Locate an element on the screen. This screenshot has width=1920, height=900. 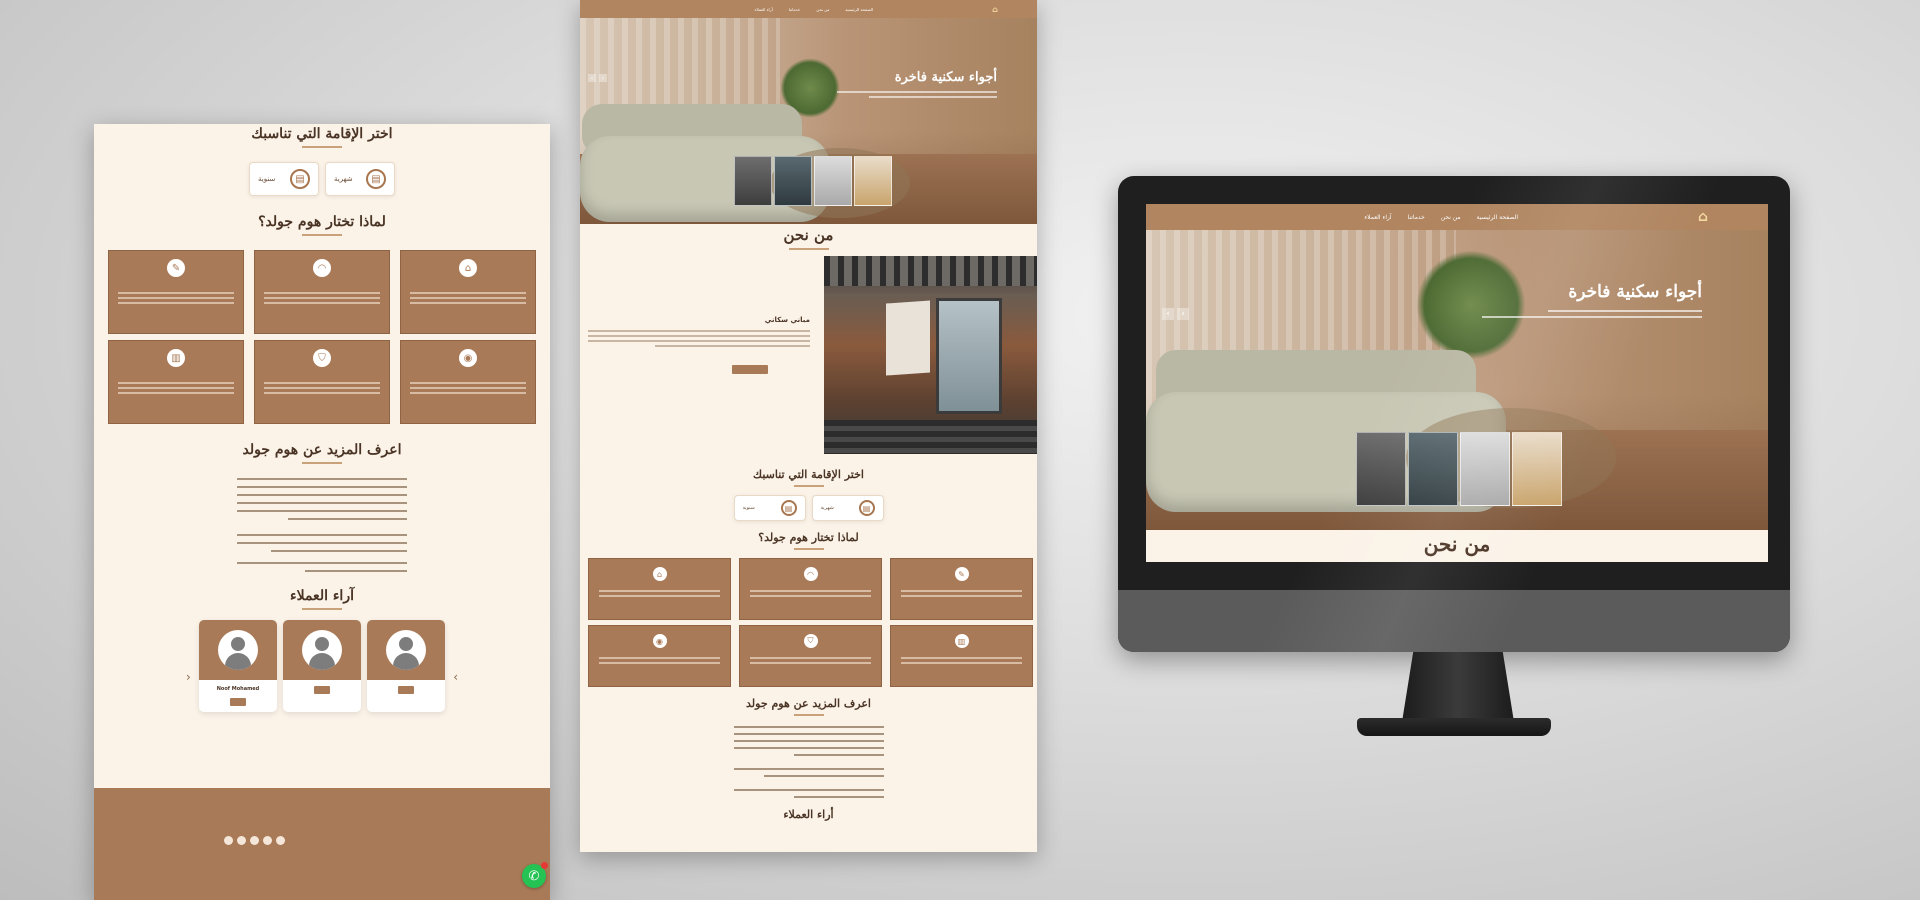
monitor-base is located at coordinates (1454, 727).